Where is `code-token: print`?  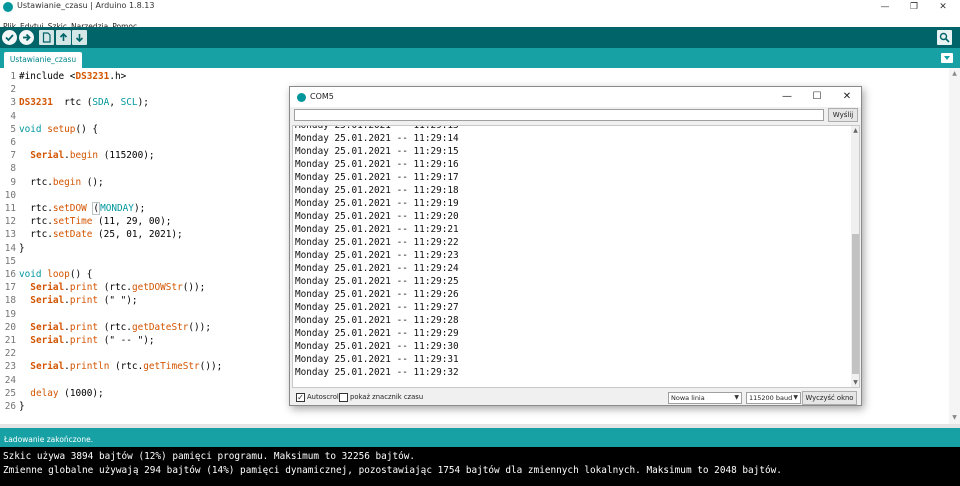
code-token: print is located at coordinates (84, 288).